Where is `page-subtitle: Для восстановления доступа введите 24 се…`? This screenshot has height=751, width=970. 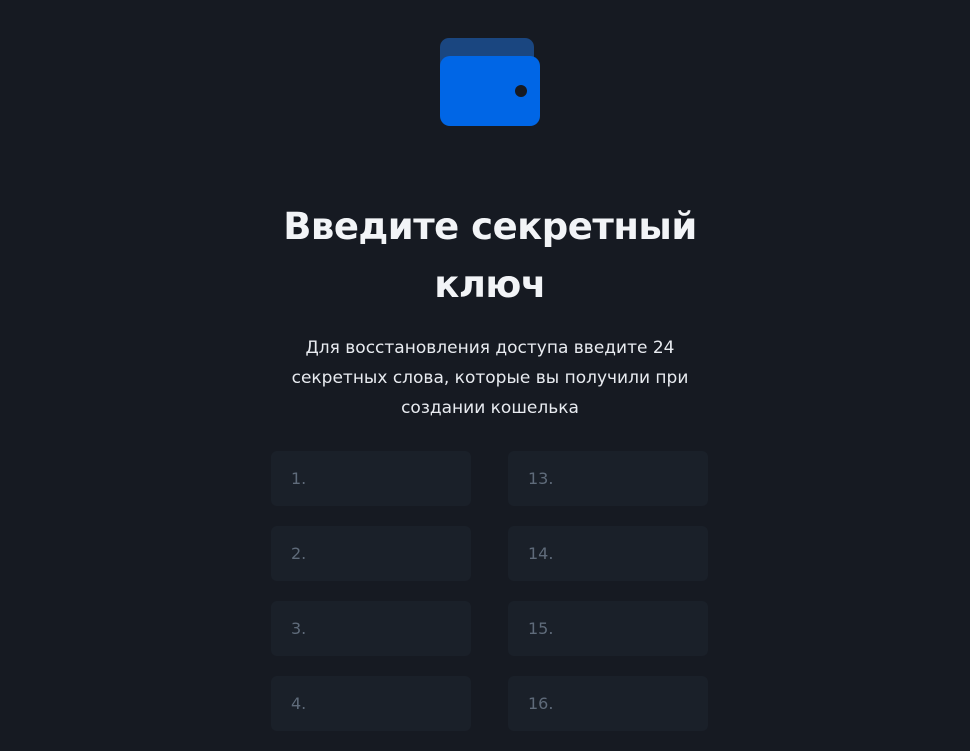
page-subtitle: Для восстановления доступа введите 24 се… is located at coordinates (490, 378).